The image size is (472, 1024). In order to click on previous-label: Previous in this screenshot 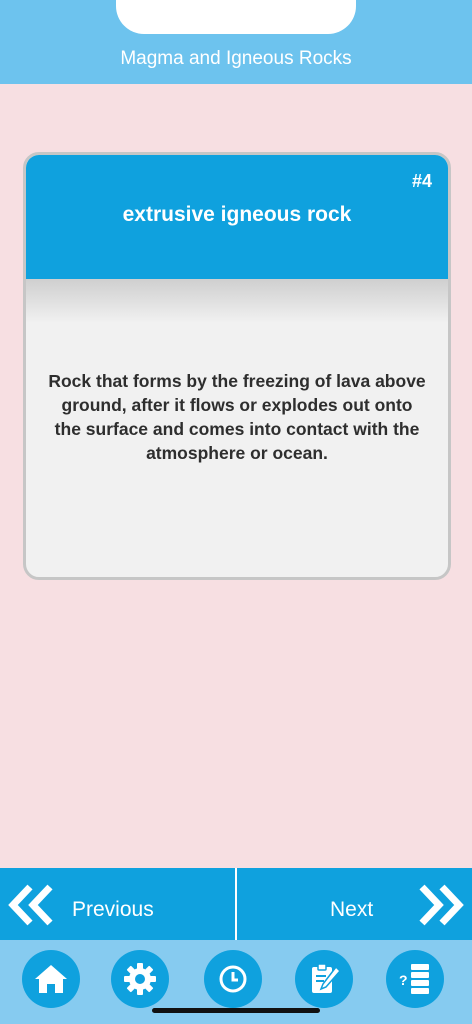, I will do `click(113, 909)`.